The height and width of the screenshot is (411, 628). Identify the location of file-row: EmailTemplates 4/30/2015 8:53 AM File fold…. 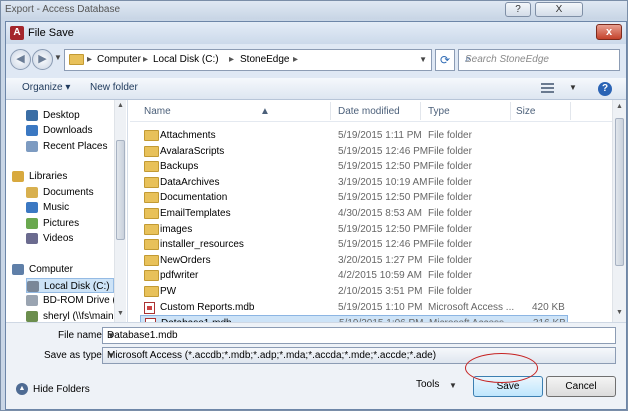
(354, 213).